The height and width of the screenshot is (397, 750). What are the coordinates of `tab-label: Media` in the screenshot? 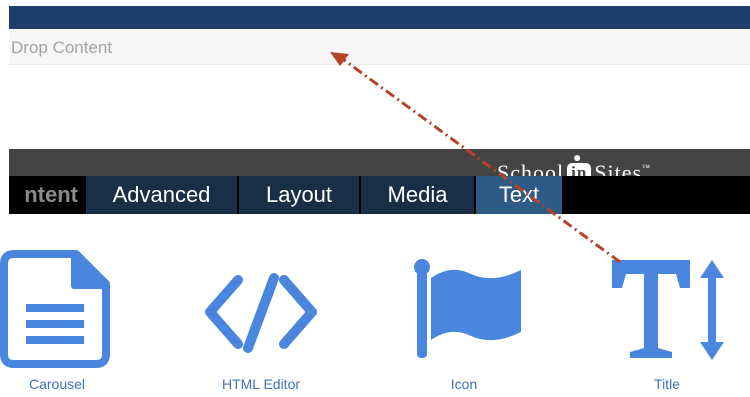 It's located at (417, 194).